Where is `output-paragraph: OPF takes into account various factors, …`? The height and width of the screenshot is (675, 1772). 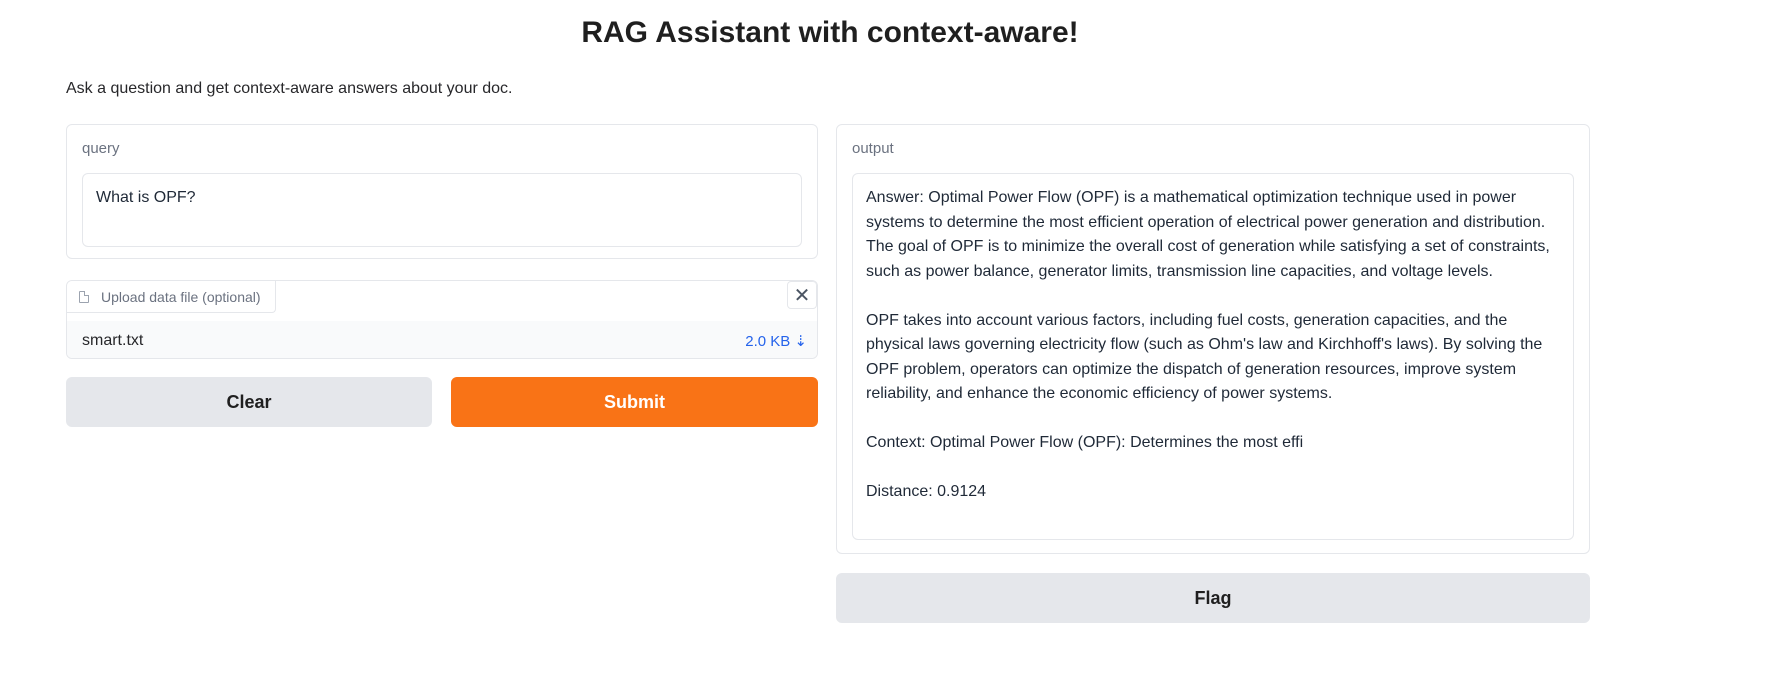
output-paragraph: OPF takes into account various factors, … is located at coordinates (1204, 357).